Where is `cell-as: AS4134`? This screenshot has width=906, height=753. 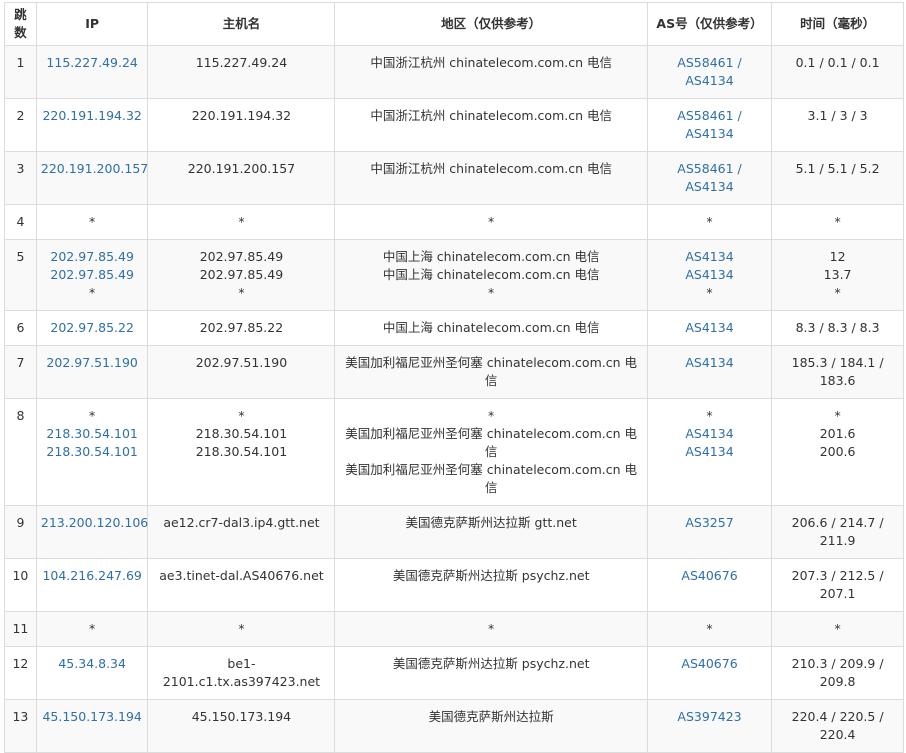 cell-as: AS4134 is located at coordinates (709, 372).